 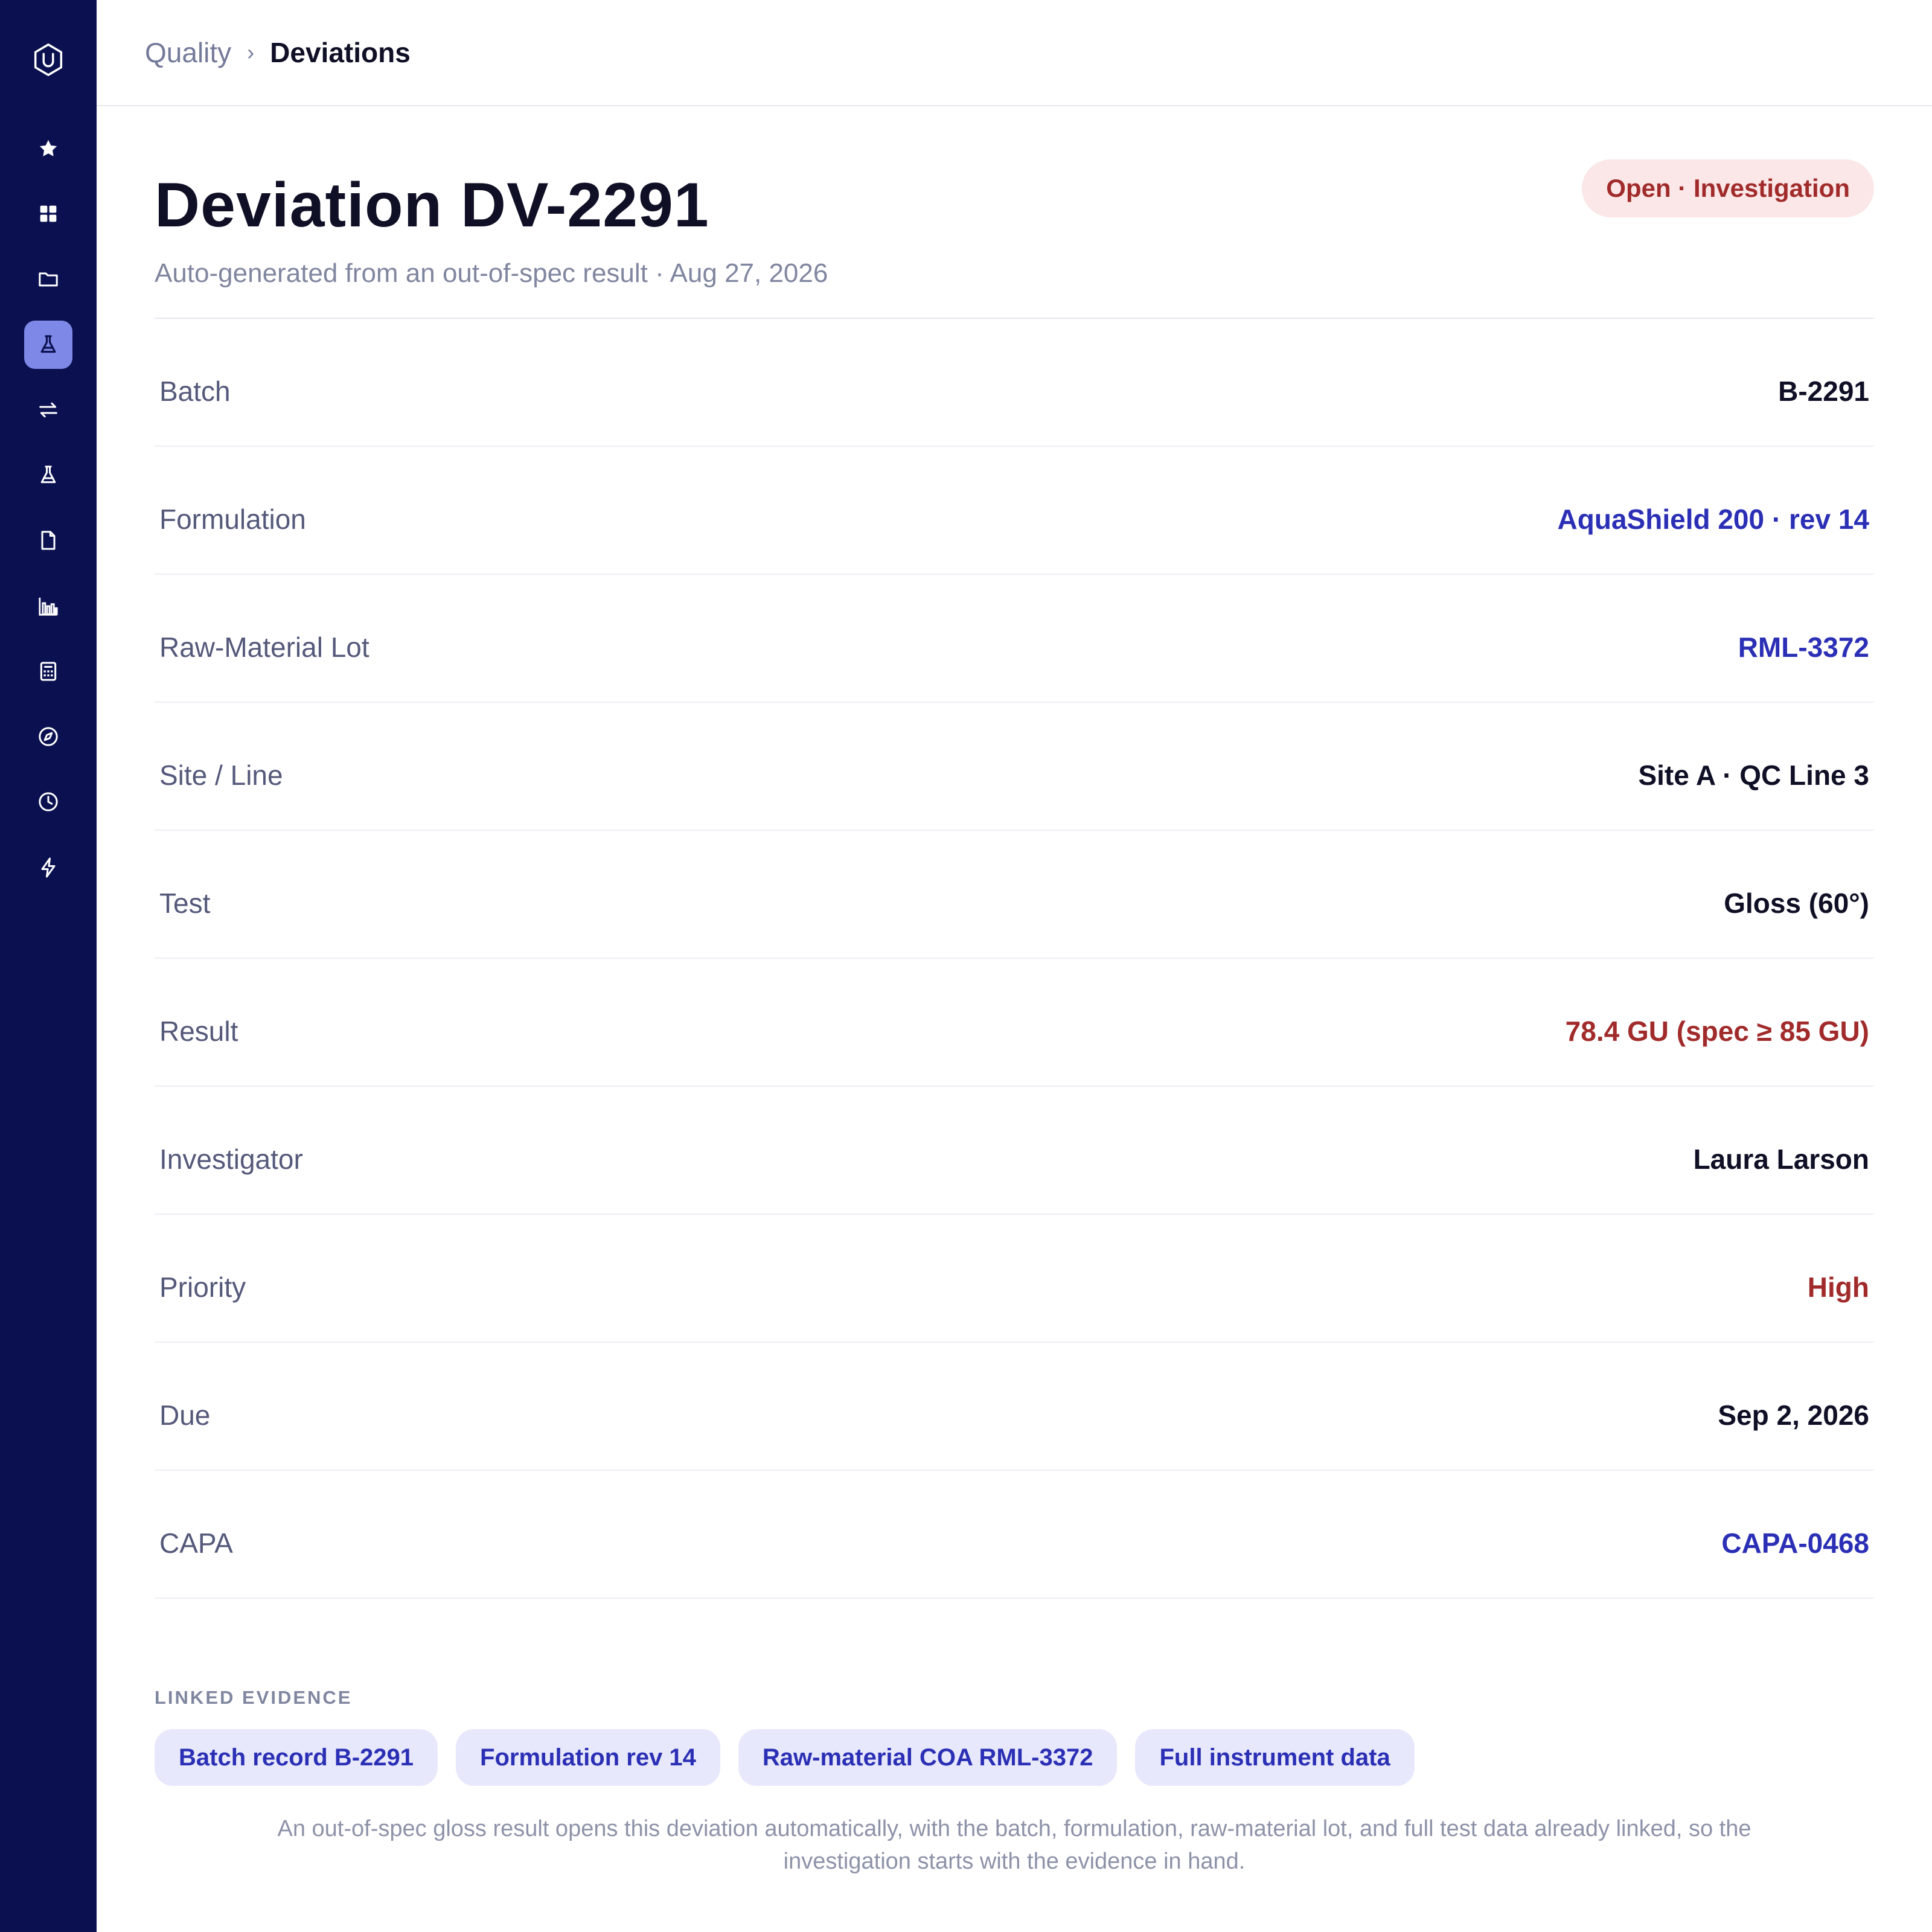 What do you see at coordinates (1275, 1758) in the screenshot?
I see `evidence-chip-instrument-data: Full instrument data` at bounding box center [1275, 1758].